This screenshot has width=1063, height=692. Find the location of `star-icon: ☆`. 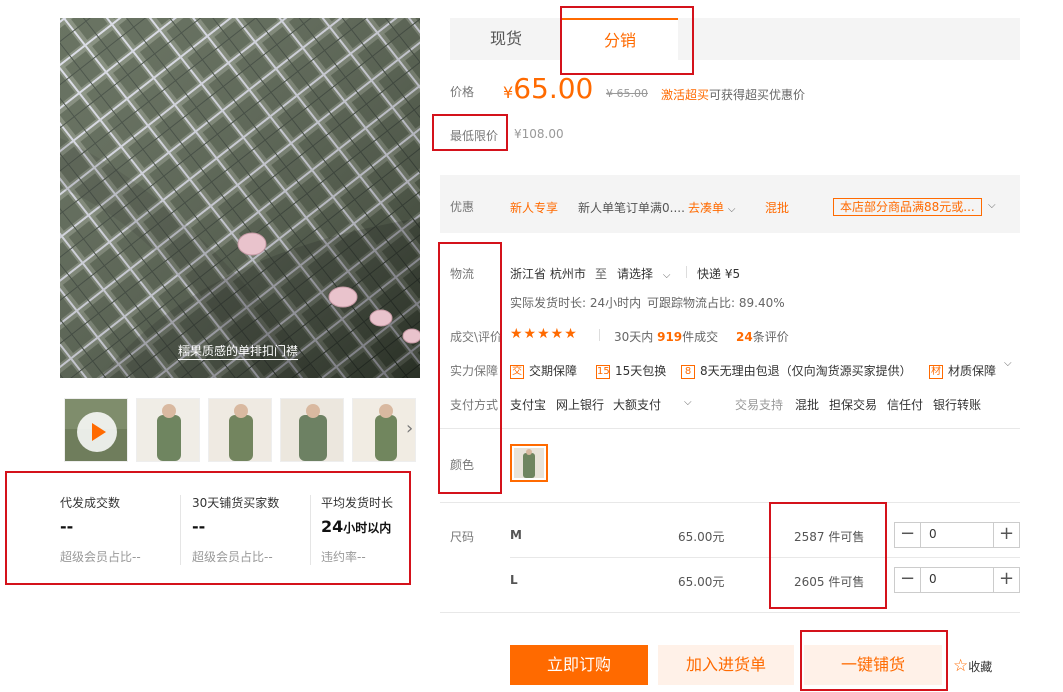

star-icon: ☆ is located at coordinates (961, 666).